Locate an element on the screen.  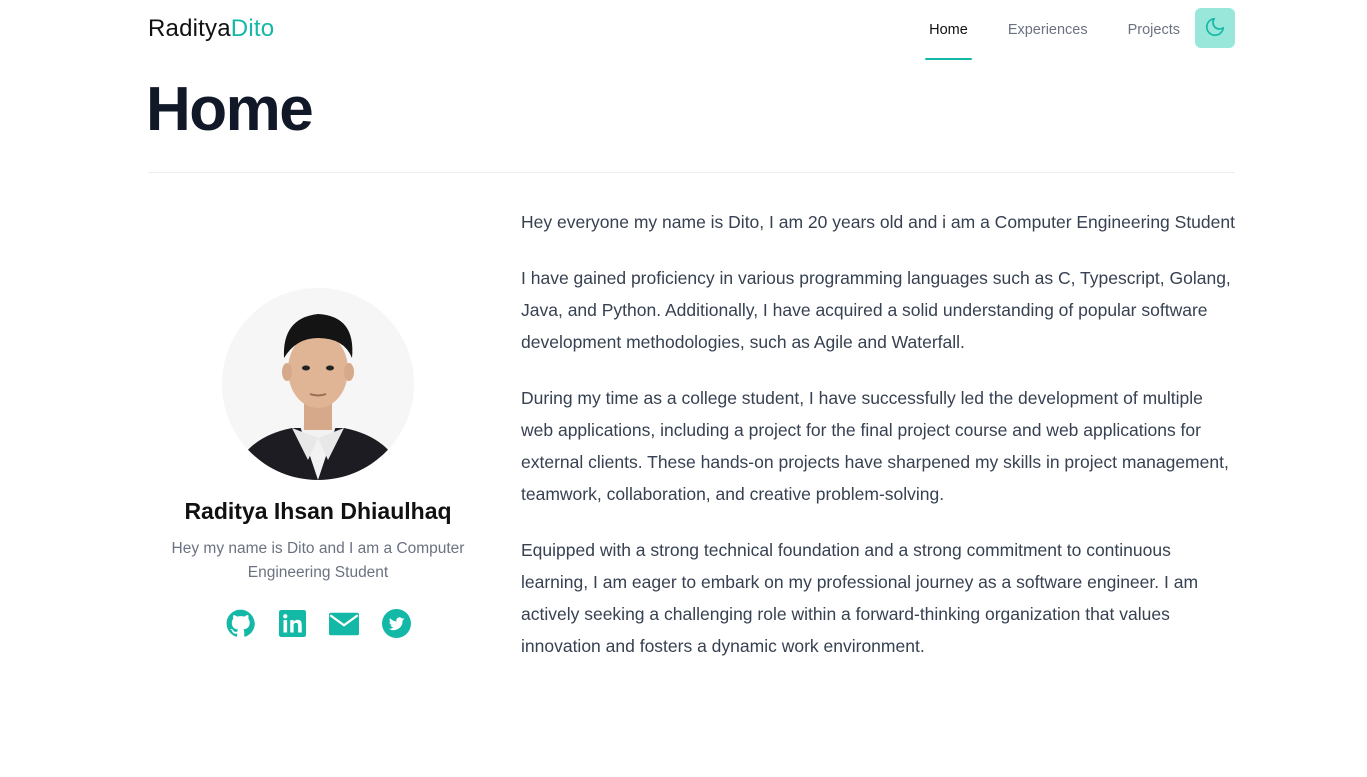
title-divider is located at coordinates (691, 172).